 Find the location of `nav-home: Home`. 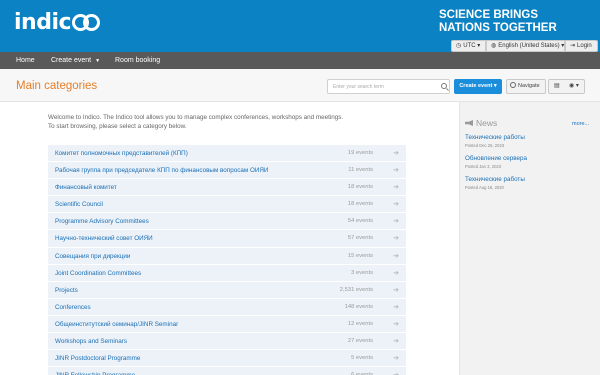

nav-home: Home is located at coordinates (25, 60).